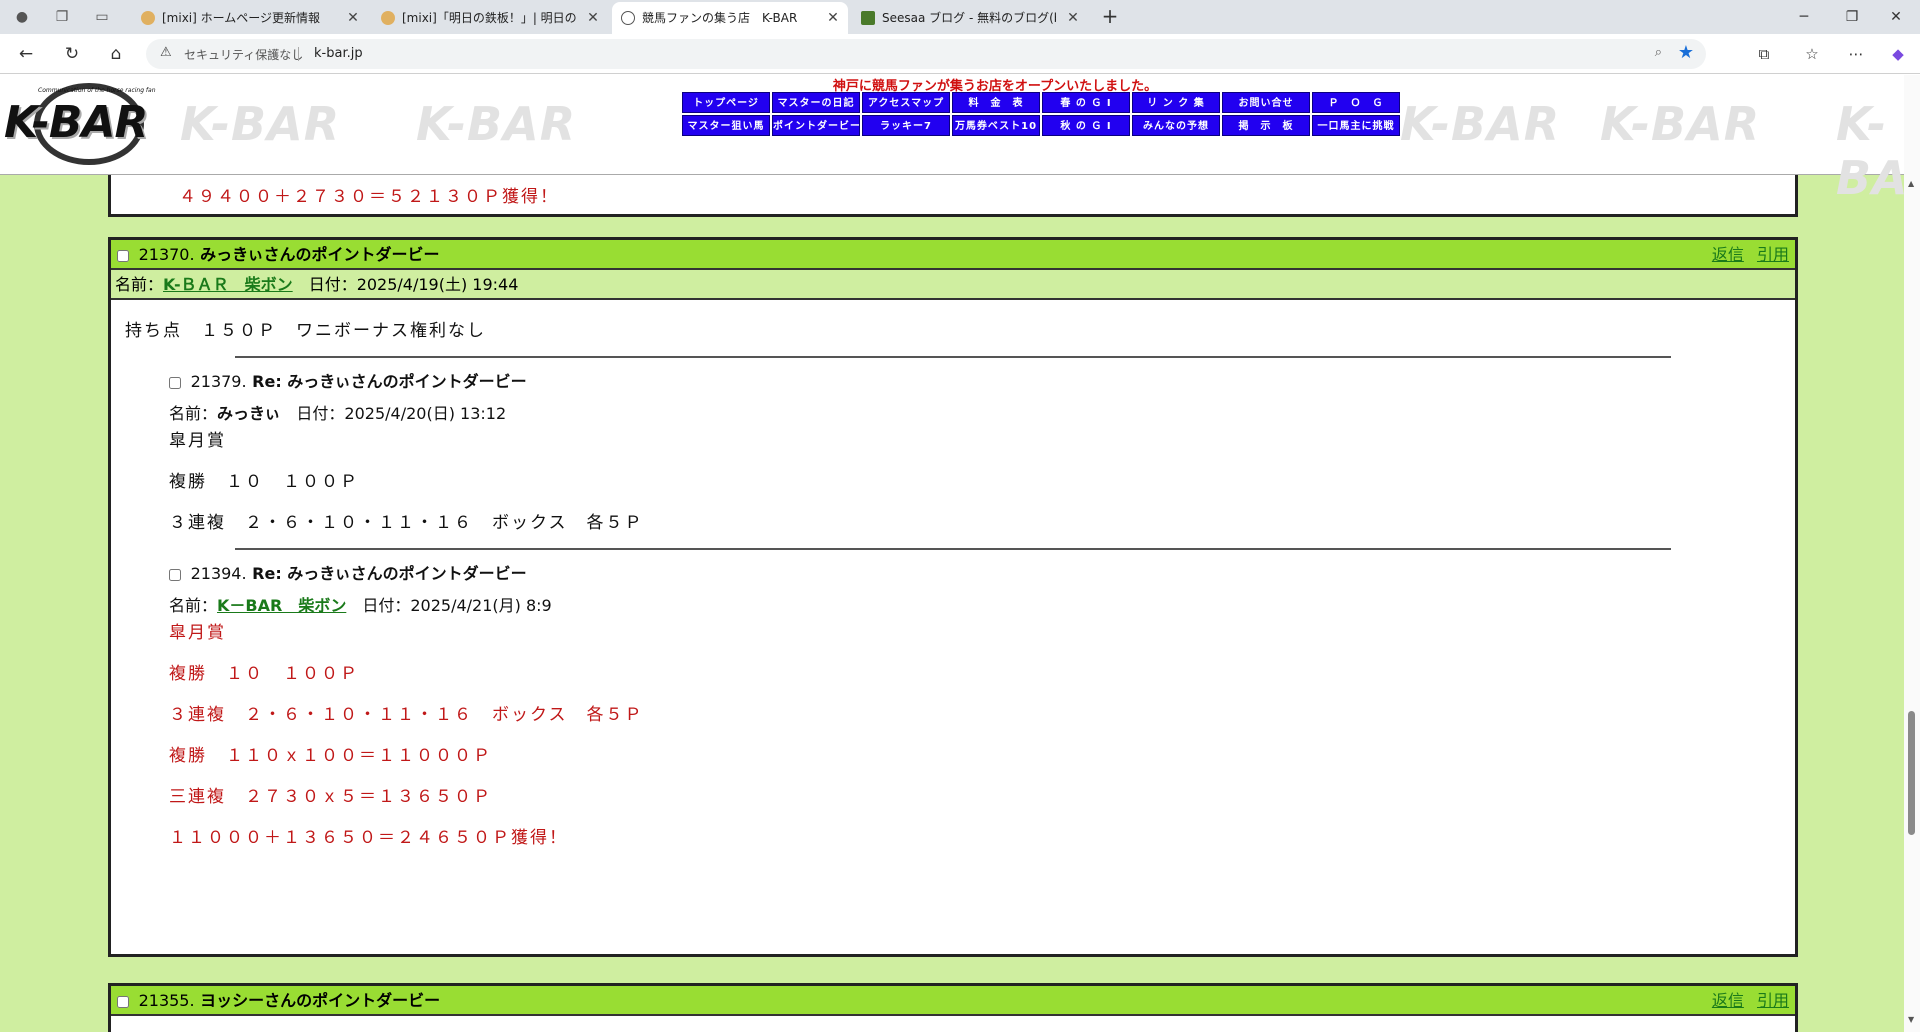  I want to click on seesaa-favicon, so click(868, 18).